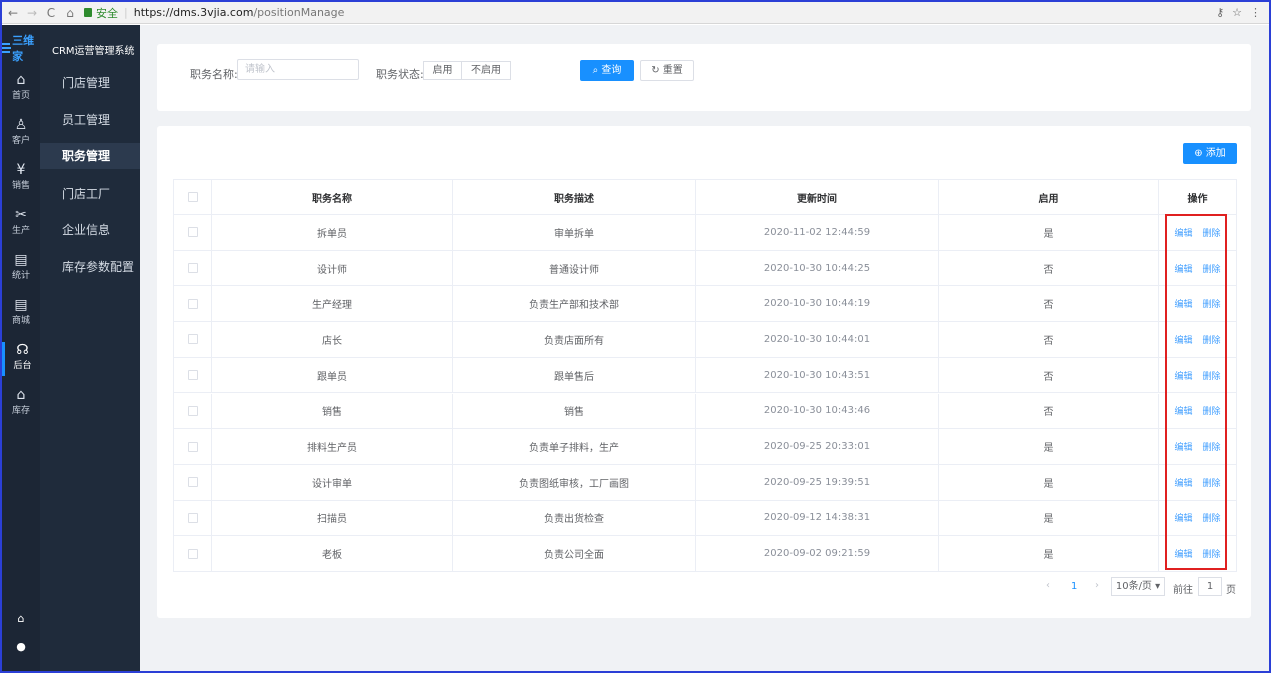  What do you see at coordinates (1049, 197) in the screenshot?
I see `header-enabled: 启用` at bounding box center [1049, 197].